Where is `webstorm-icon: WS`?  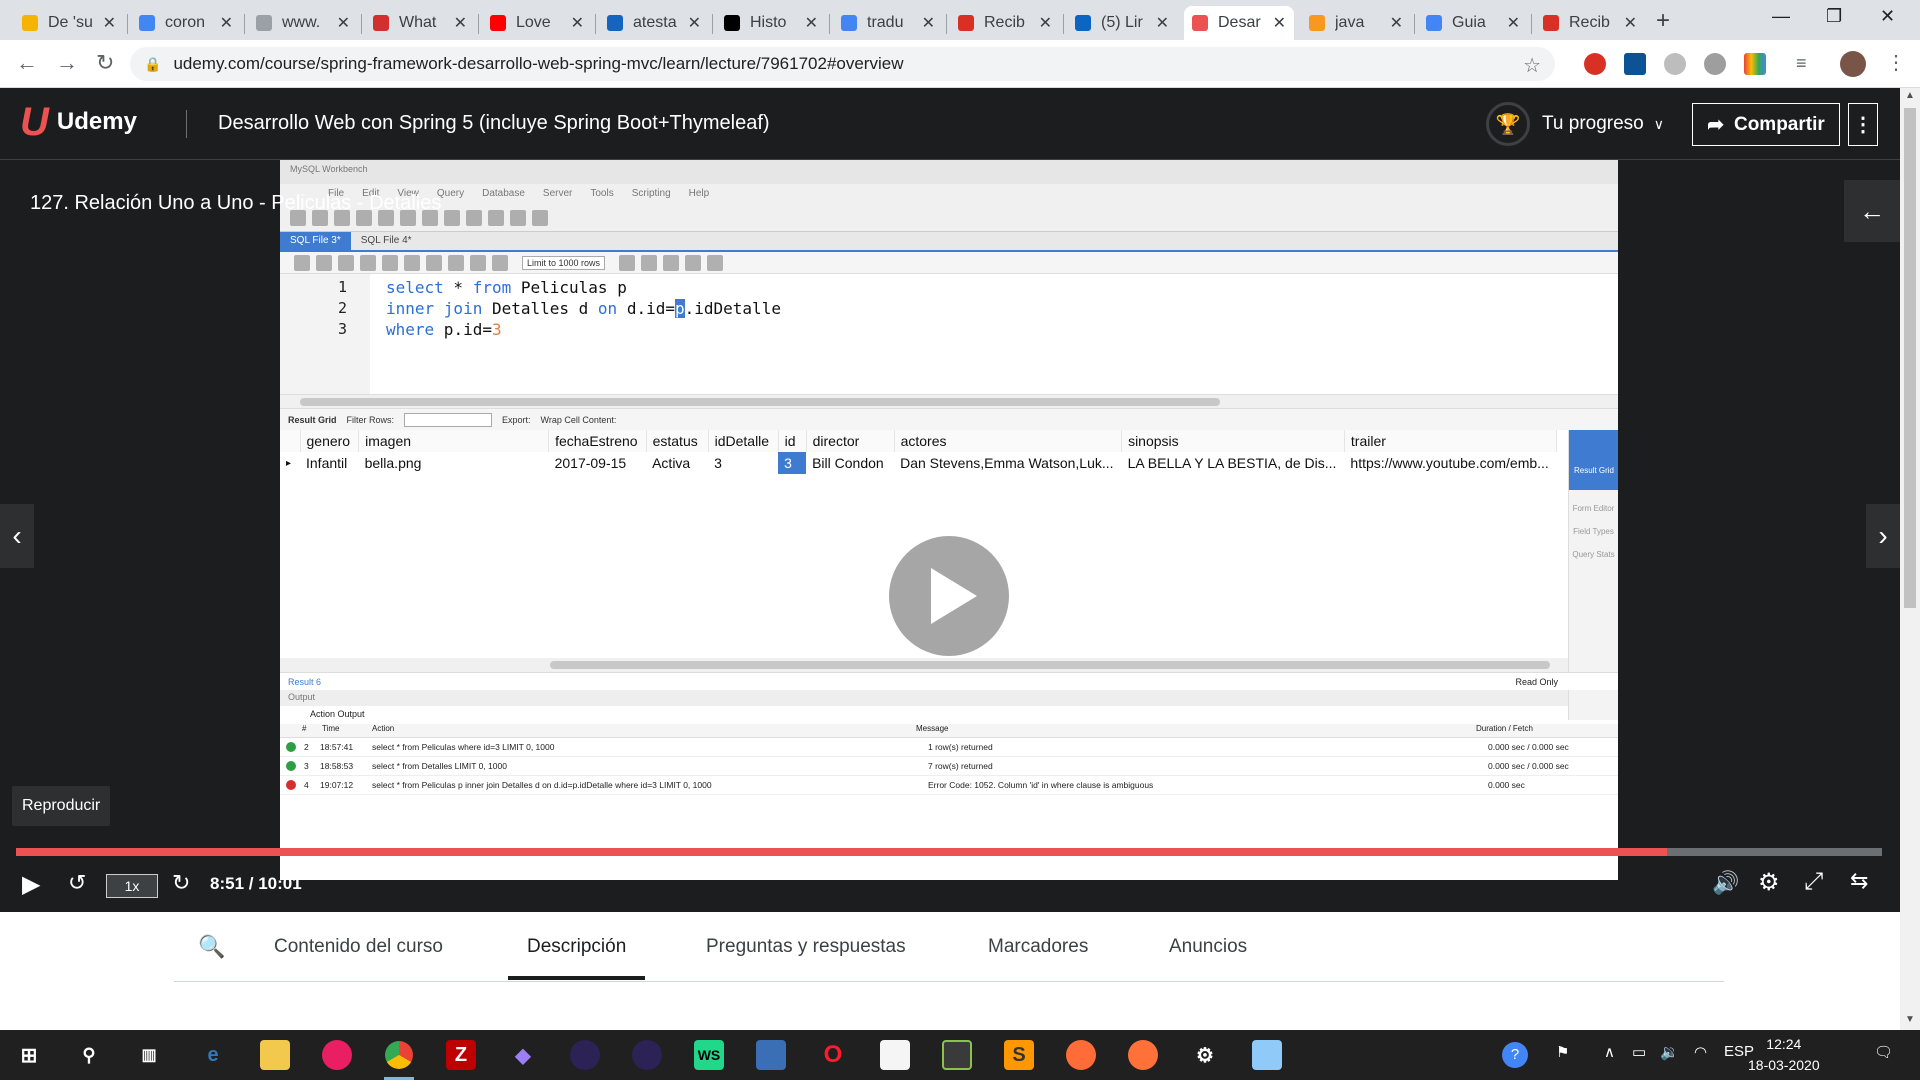
webstorm-icon: WS is located at coordinates (709, 1055).